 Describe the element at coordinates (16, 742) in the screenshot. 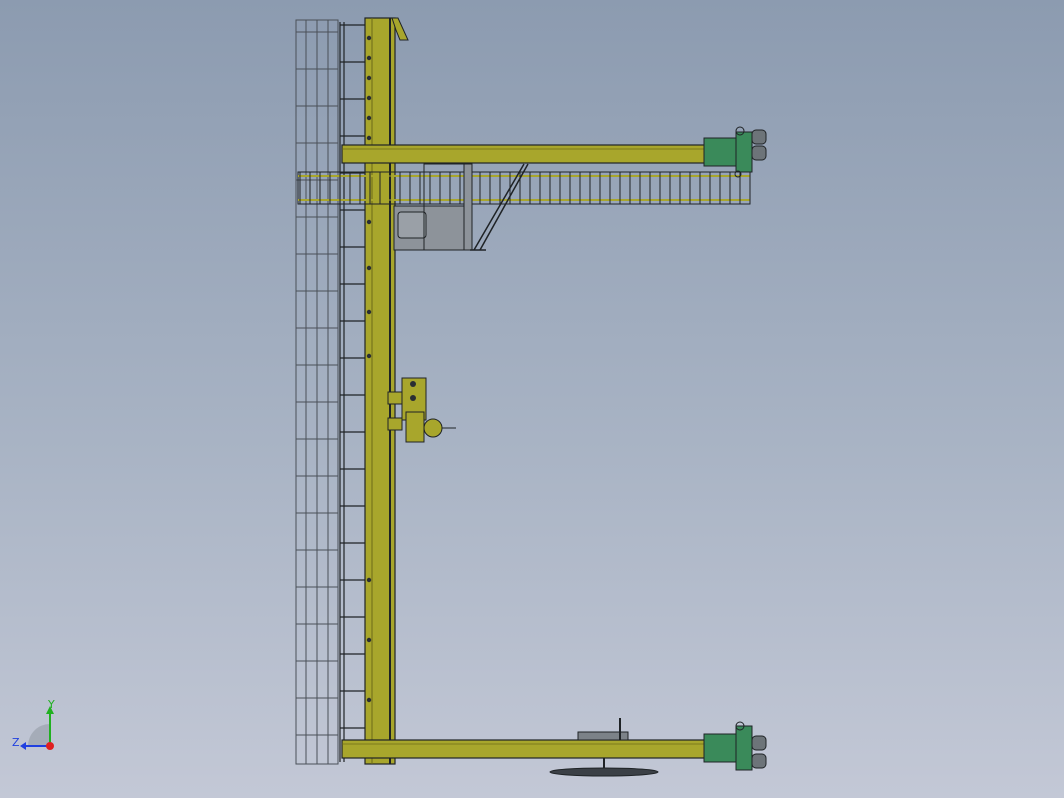

I see `axis-z-label: Z` at that location.